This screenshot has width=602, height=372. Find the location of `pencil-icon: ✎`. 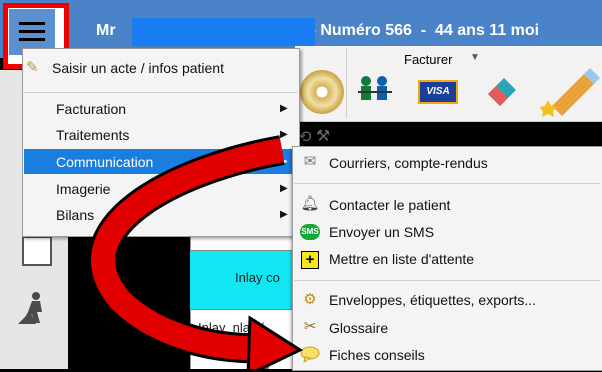

pencil-icon: ✎ is located at coordinates (32, 67).